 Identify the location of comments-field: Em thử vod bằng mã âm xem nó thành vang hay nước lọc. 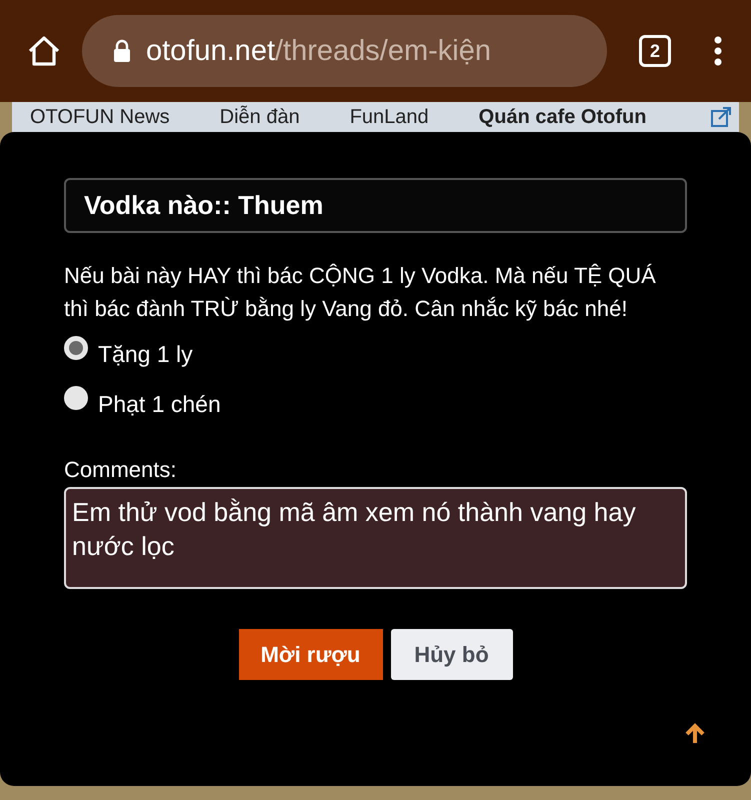
(375, 538).